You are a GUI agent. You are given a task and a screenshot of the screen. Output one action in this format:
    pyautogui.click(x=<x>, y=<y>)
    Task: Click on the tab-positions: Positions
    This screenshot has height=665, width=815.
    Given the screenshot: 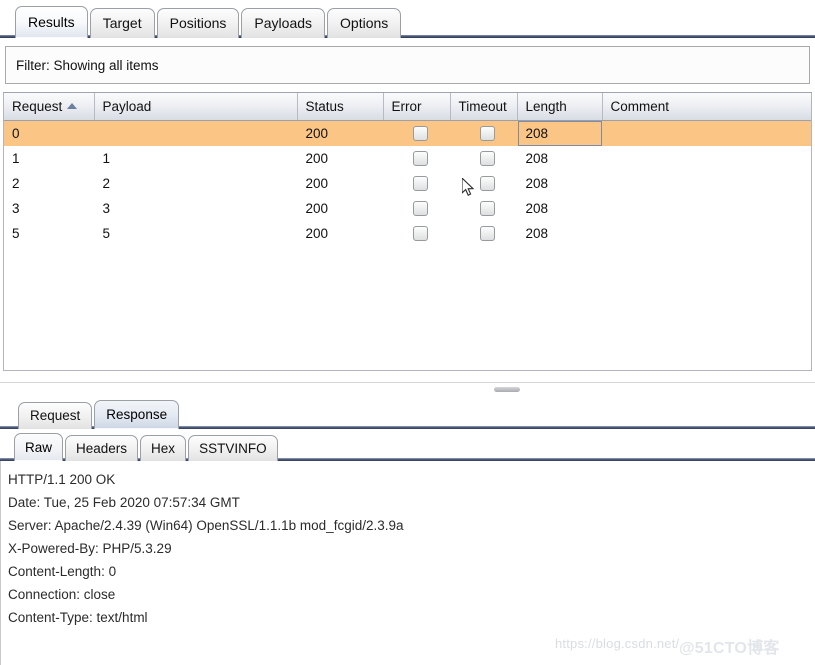 What is the action you would take?
    pyautogui.click(x=198, y=23)
    